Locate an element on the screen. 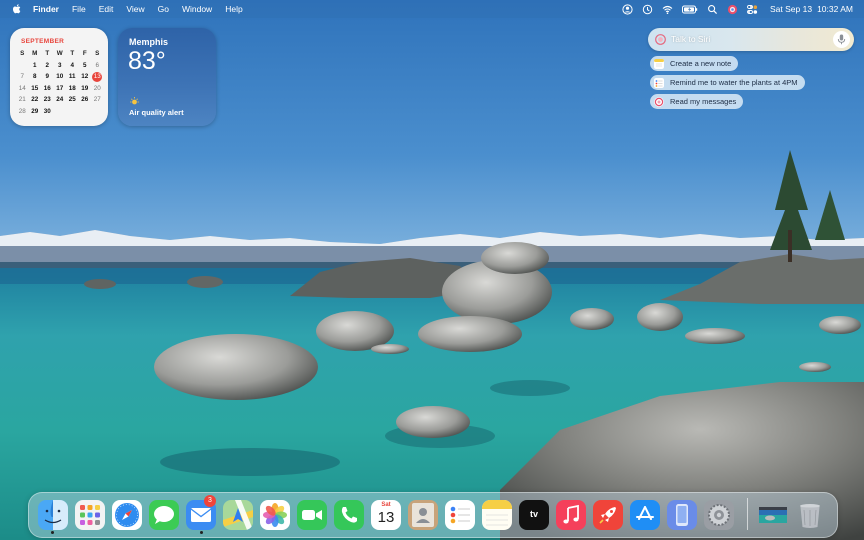  music-icon is located at coordinates (571, 515).